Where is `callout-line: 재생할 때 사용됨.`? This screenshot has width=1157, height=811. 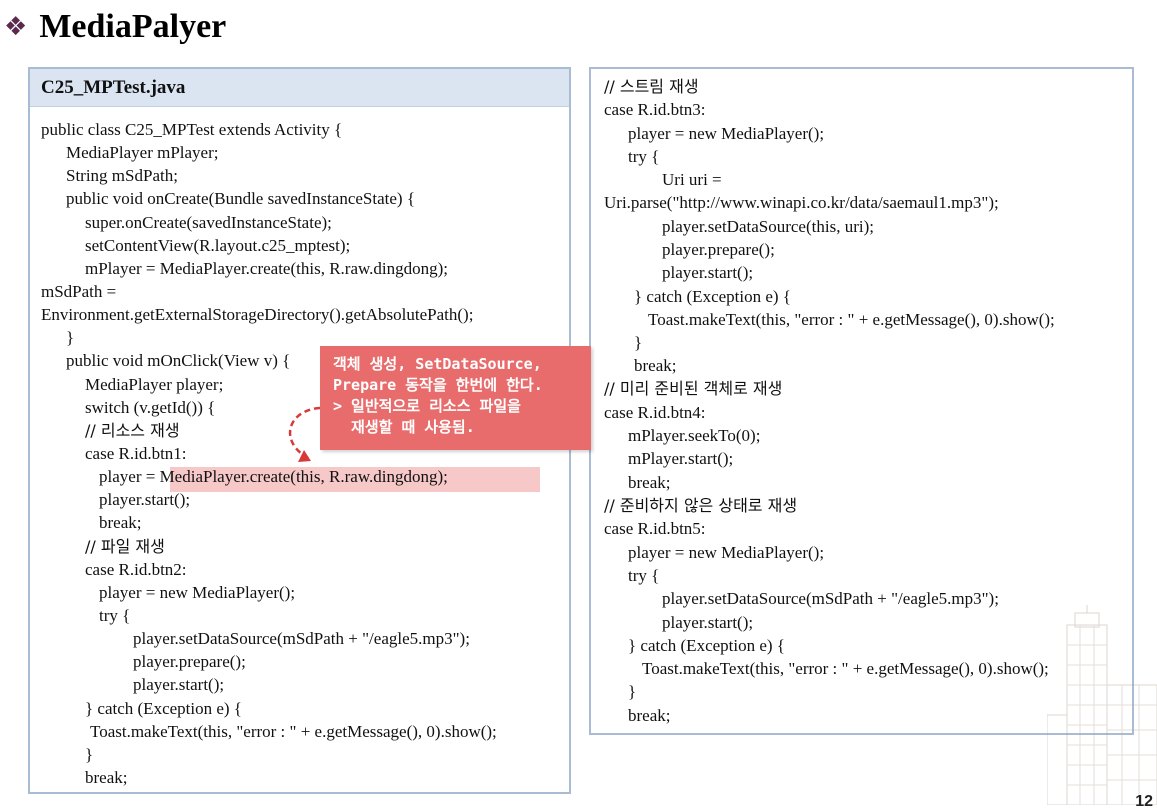
callout-line: 재생할 때 사용됨. is located at coordinates (404, 427).